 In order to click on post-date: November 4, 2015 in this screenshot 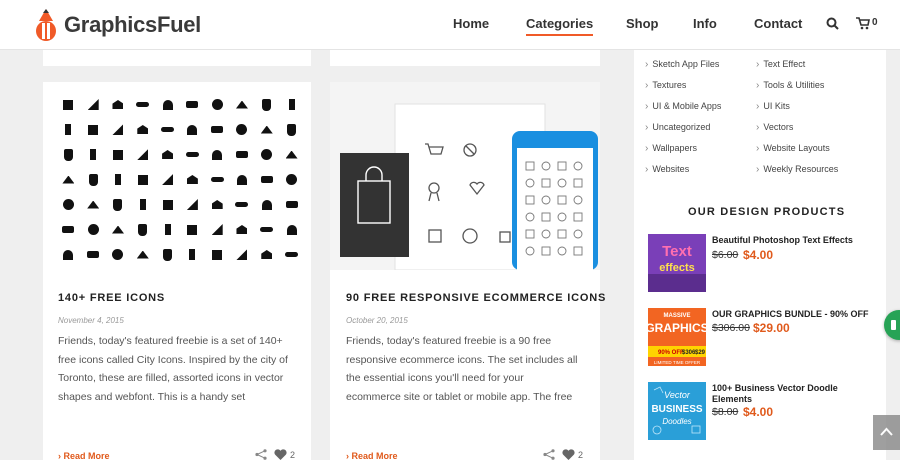, I will do `click(91, 320)`.